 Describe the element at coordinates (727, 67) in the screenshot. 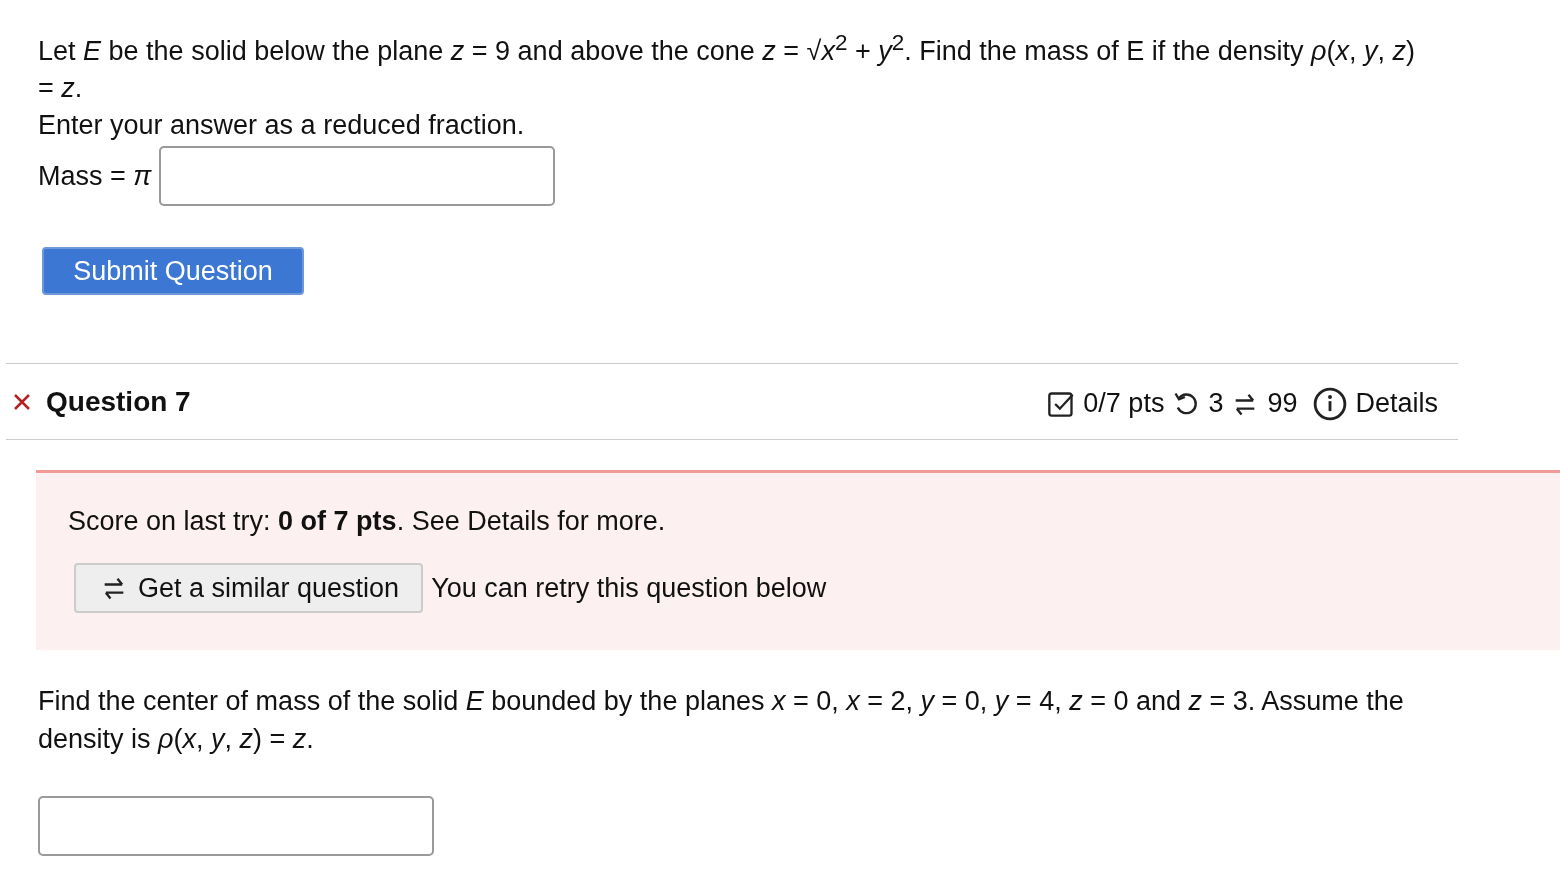

I see `problem-text: Let E be the solid below the plane z = 9 and above the cone z = √x$^{2}$ + y$^{2}$. Find the mass of E if the density ρ(x, y, z) = z.` at that location.